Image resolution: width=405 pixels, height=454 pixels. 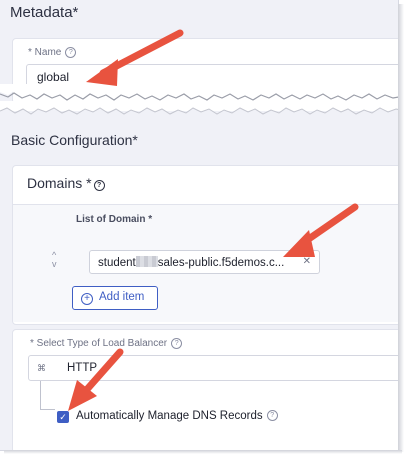 What do you see at coordinates (114, 219) in the screenshot?
I see `list-of-domain-label: List of Domain *` at bounding box center [114, 219].